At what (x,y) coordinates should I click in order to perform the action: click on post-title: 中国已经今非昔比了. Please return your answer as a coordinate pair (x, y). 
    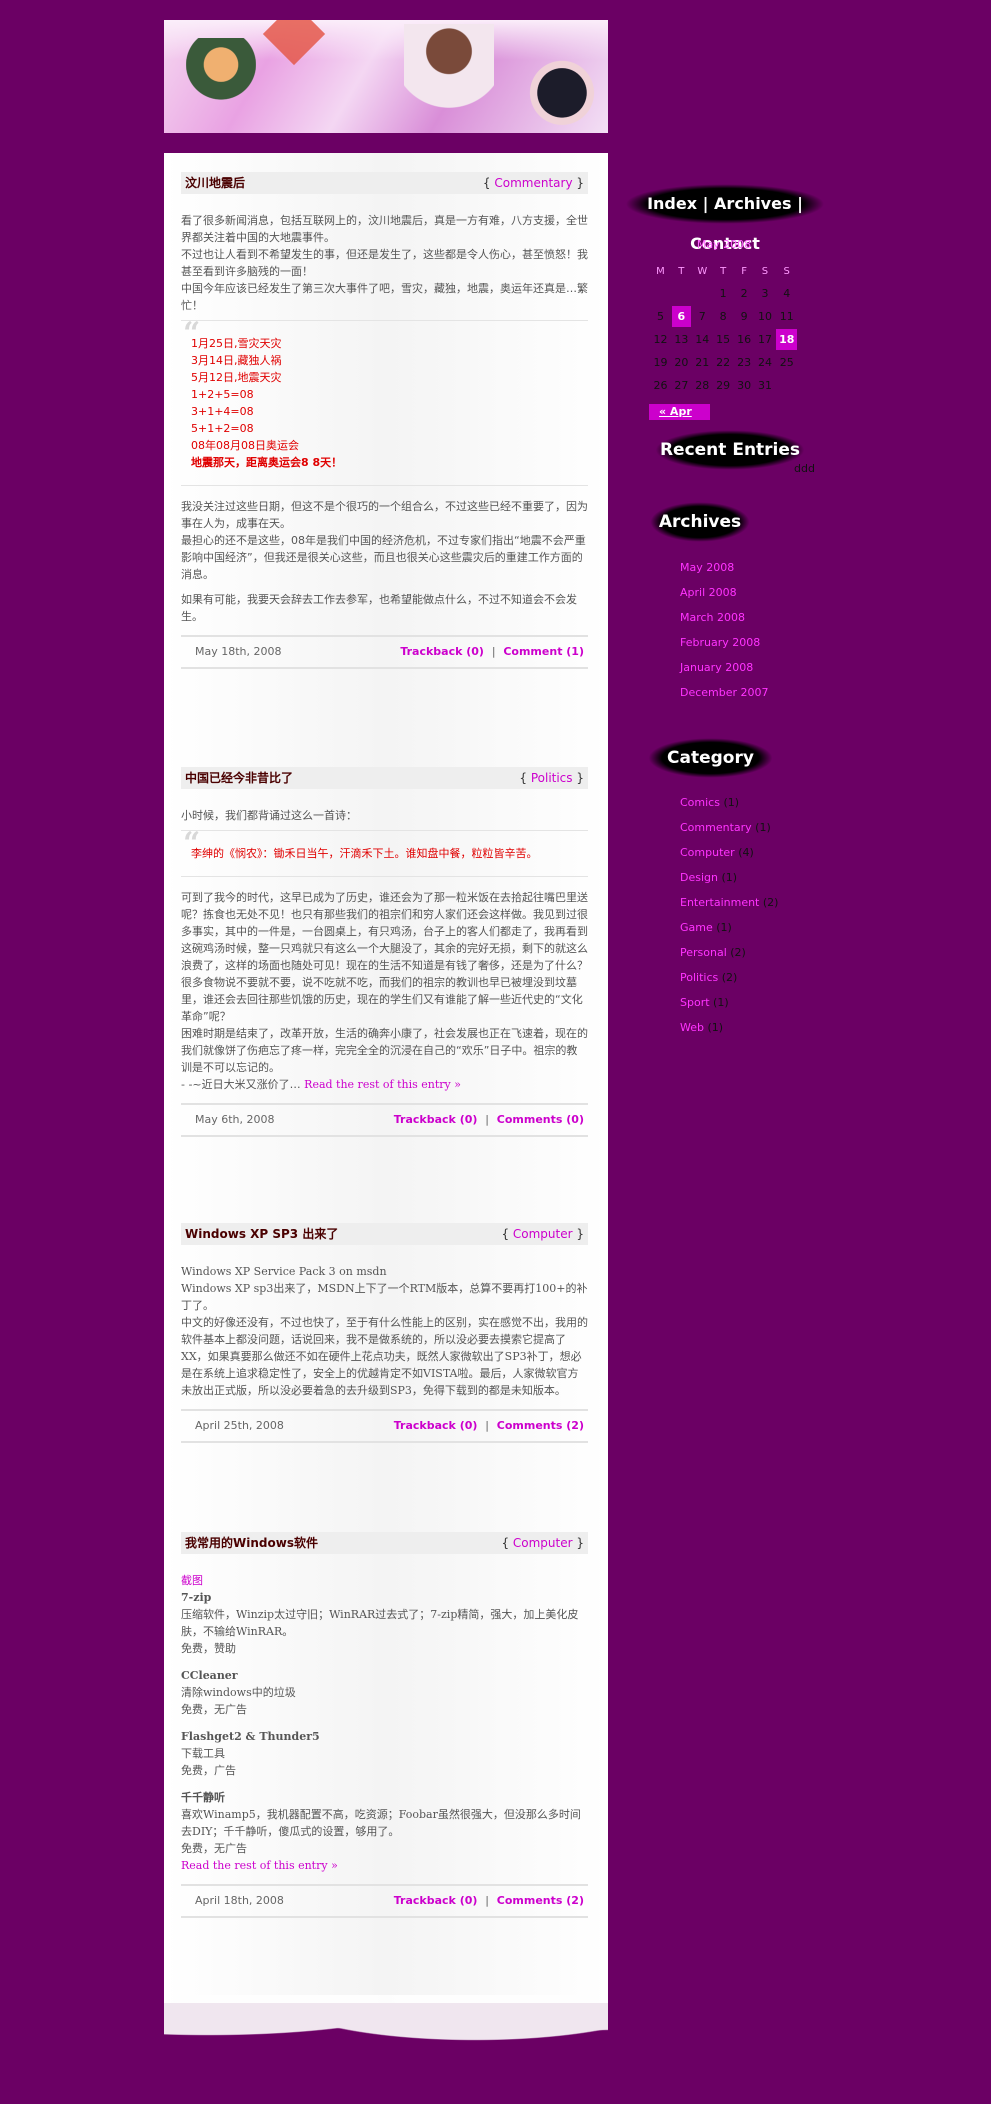
    Looking at the image, I should click on (239, 778).